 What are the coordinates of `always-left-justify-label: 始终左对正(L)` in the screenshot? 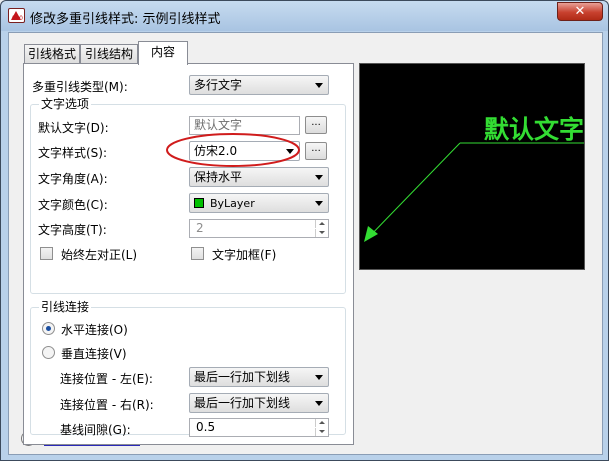 It's located at (99, 255).